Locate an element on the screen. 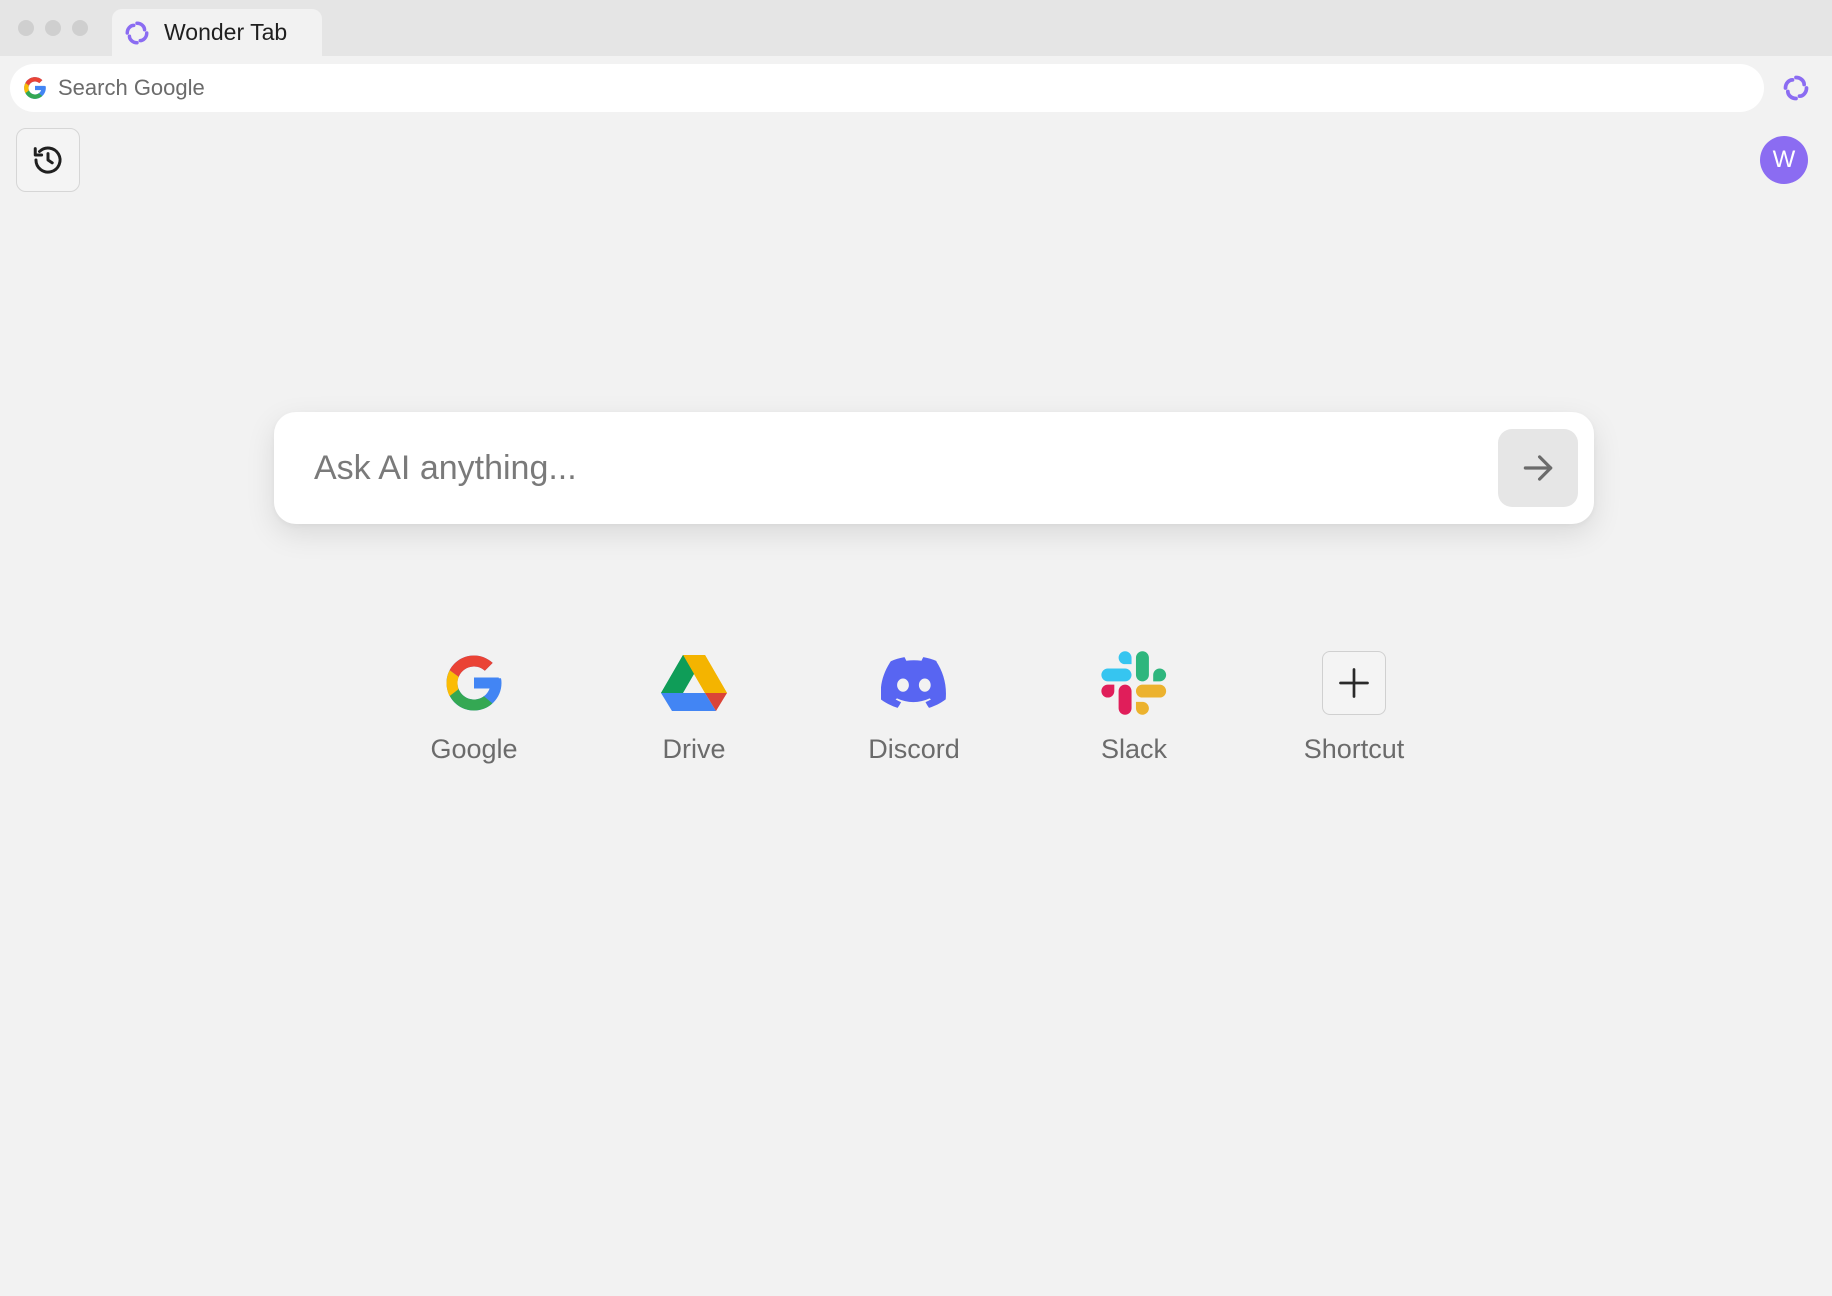 The image size is (1832, 1296). discord-icon is located at coordinates (914, 683).